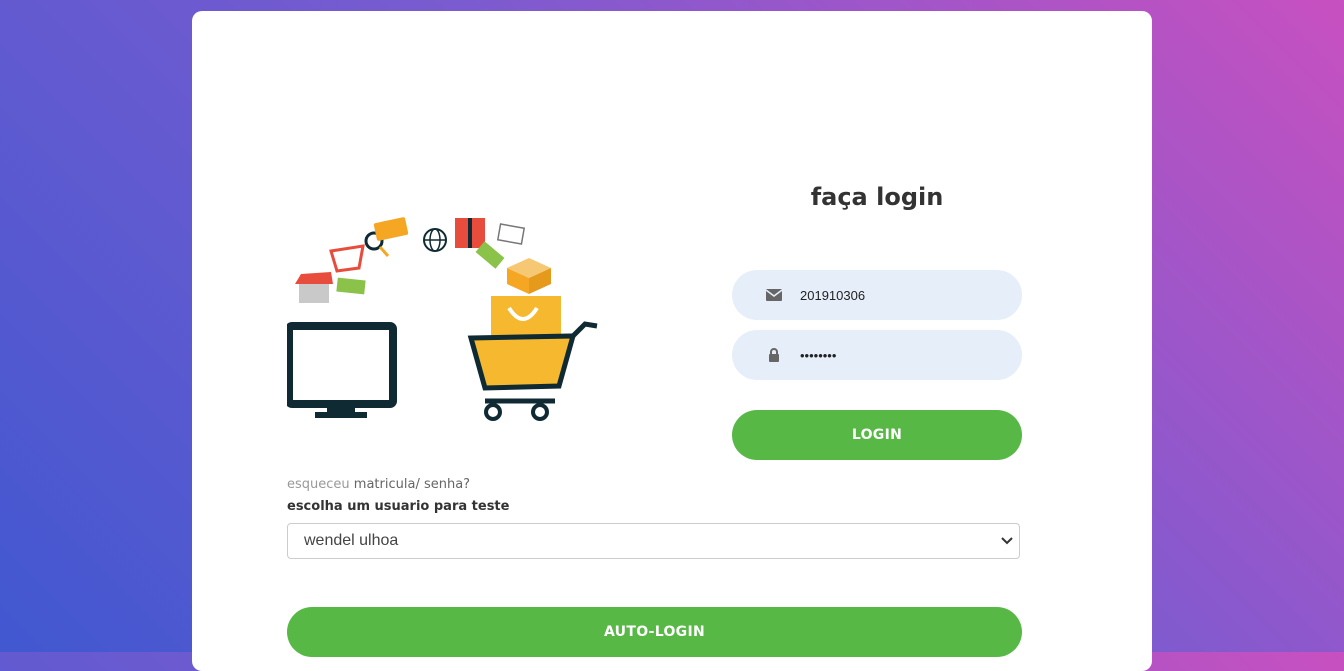  Describe the element at coordinates (774, 295) in the screenshot. I see `envelope-icon` at that location.